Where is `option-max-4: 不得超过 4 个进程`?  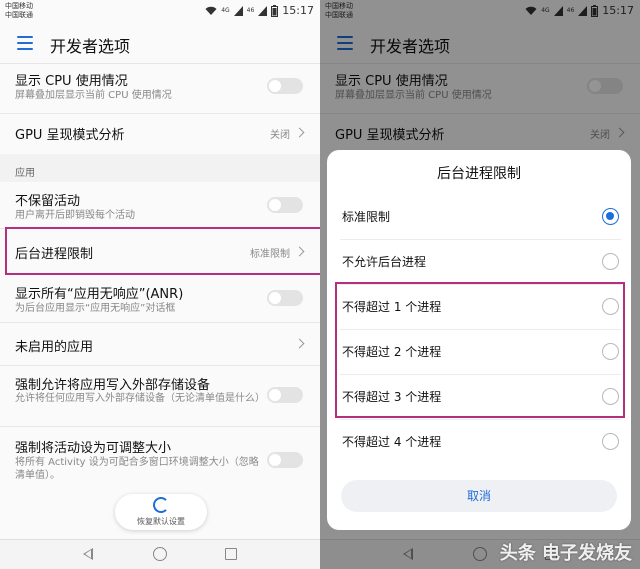
option-max-4: 不得超过 4 个进程 is located at coordinates (479, 441).